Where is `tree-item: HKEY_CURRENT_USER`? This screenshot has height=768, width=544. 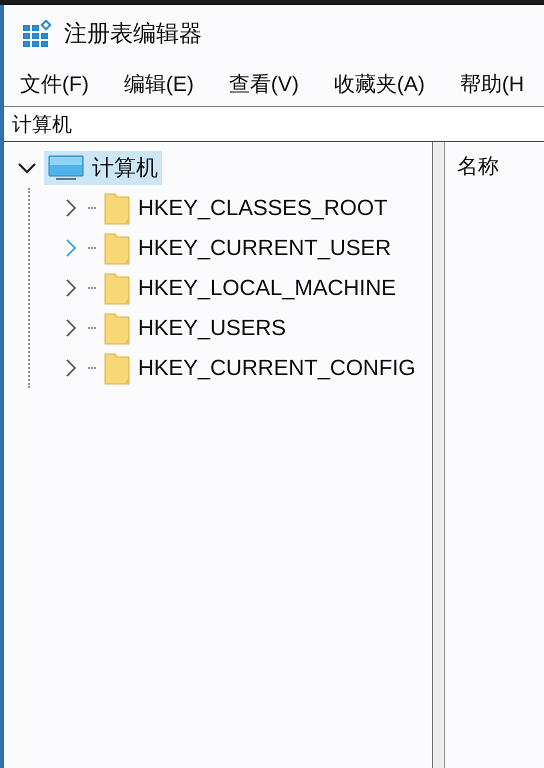 tree-item: HKEY_CURRENT_USER is located at coordinates (248, 248).